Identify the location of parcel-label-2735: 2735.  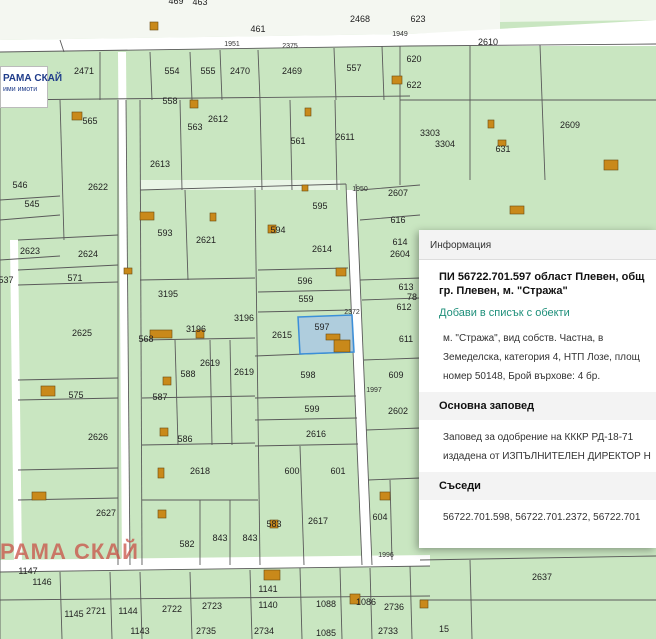
(206, 631).